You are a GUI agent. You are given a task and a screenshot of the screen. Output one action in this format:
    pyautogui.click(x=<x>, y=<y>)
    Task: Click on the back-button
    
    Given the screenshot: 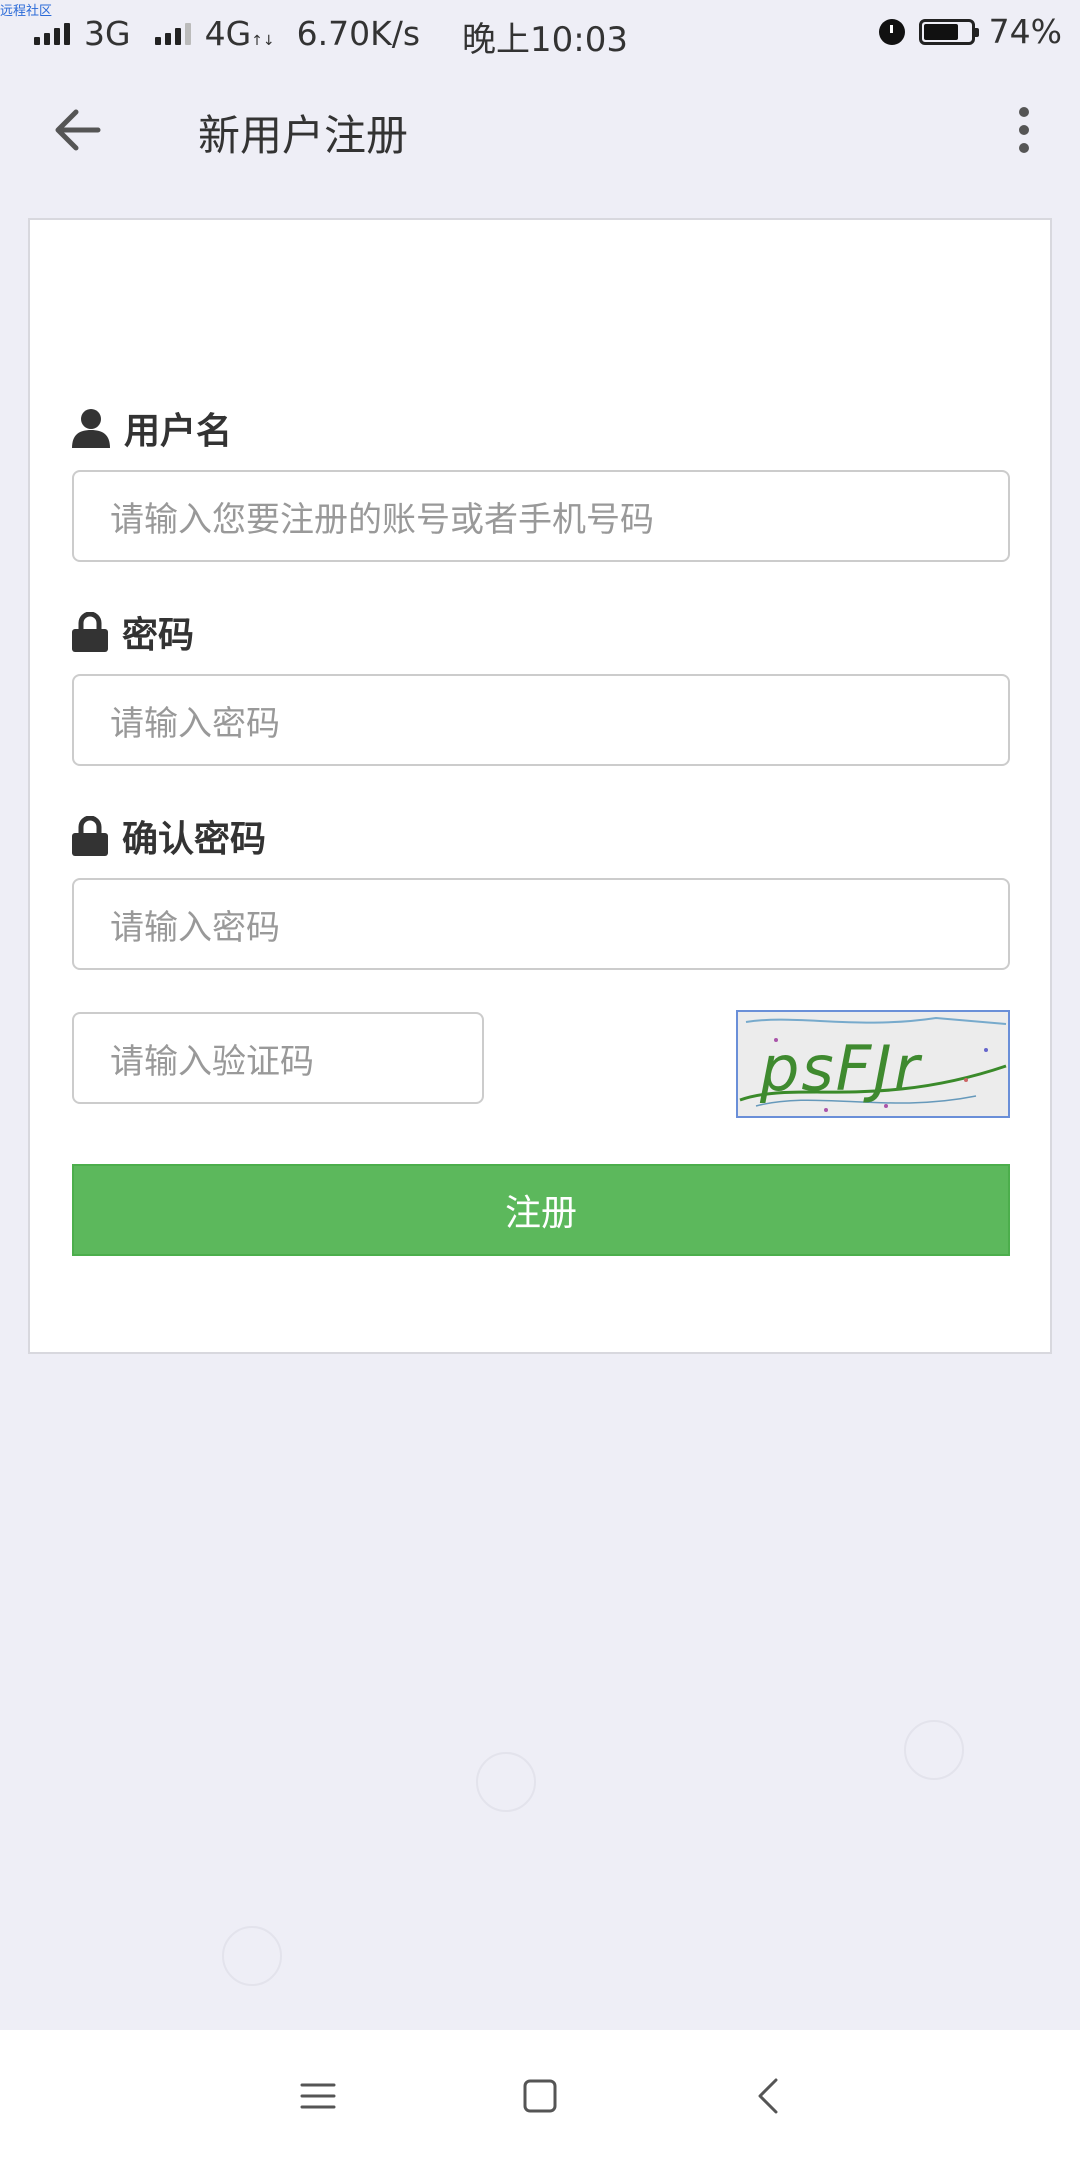 What is the action you would take?
    pyautogui.click(x=78, y=130)
    